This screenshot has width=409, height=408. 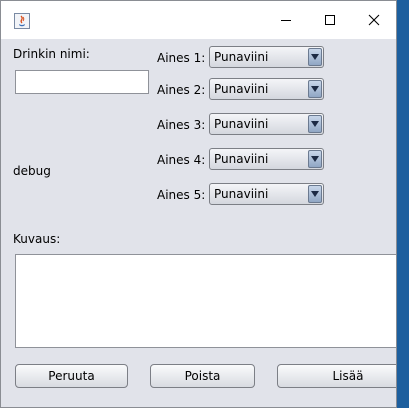 I want to click on description-label: Kuvaus:, so click(x=37, y=239).